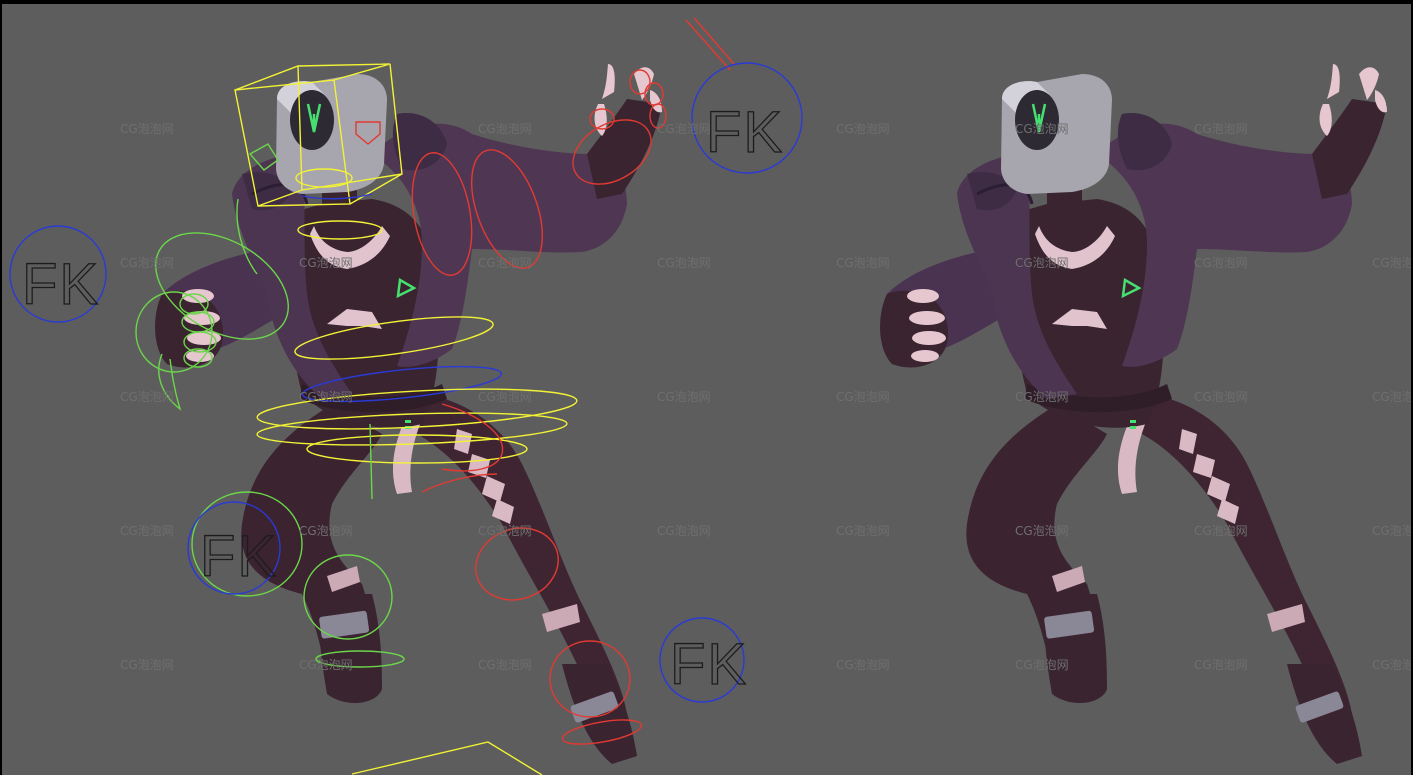 The image size is (1413, 775). Describe the element at coordinates (709, 664) in the screenshot. I see `fk-label-4: FK` at that location.